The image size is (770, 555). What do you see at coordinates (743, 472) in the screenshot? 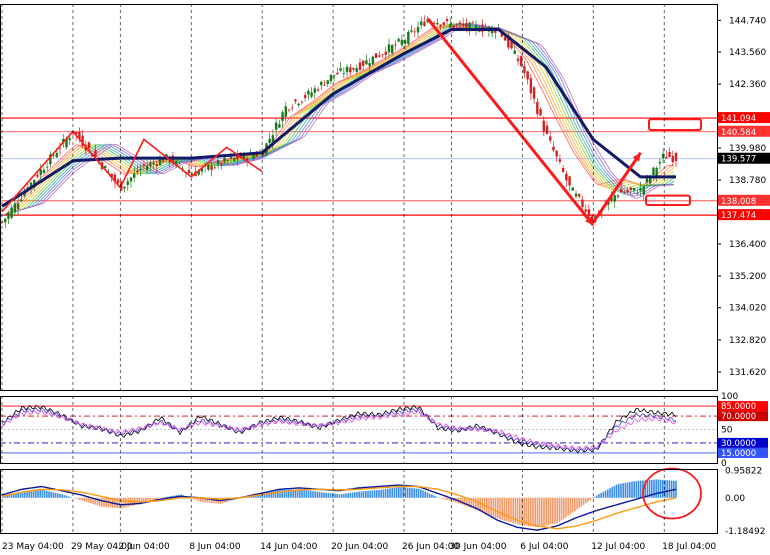
I see `macd-tick-label: 0.95822` at bounding box center [743, 472].